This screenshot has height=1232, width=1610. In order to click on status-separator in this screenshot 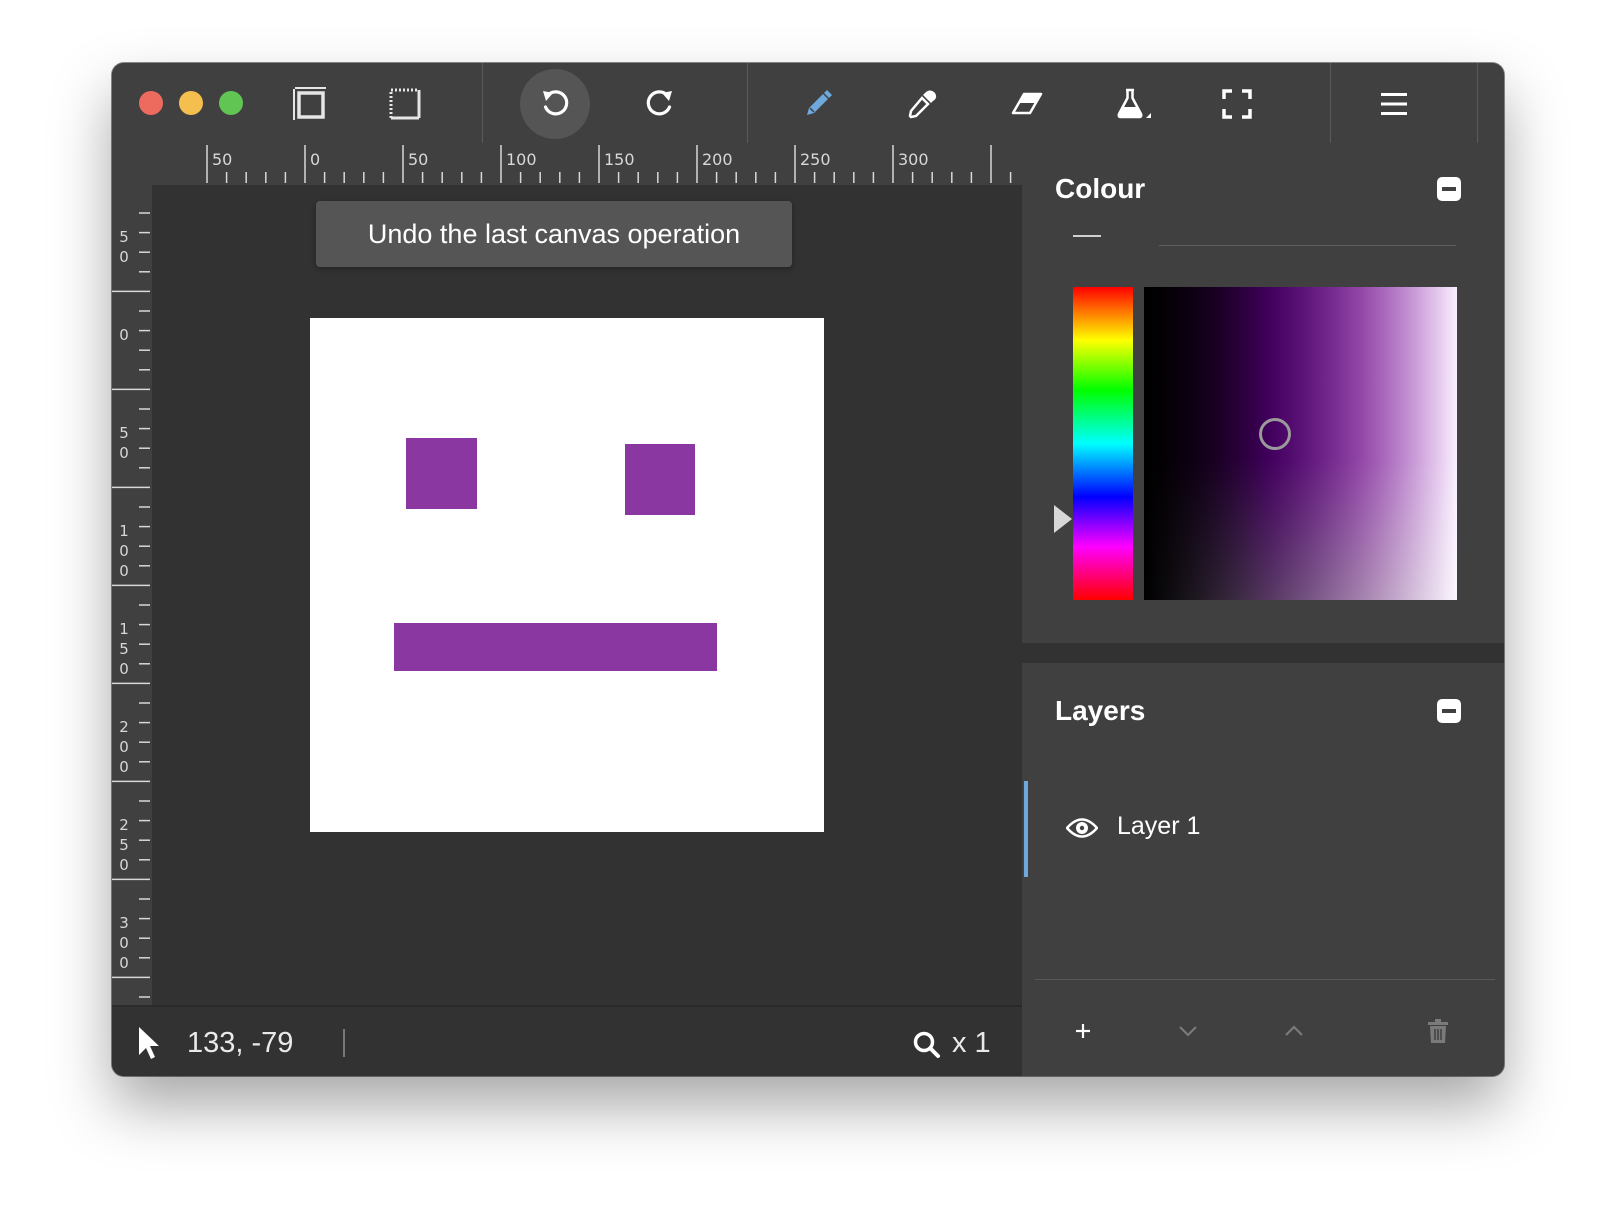, I will do `click(344, 1043)`.